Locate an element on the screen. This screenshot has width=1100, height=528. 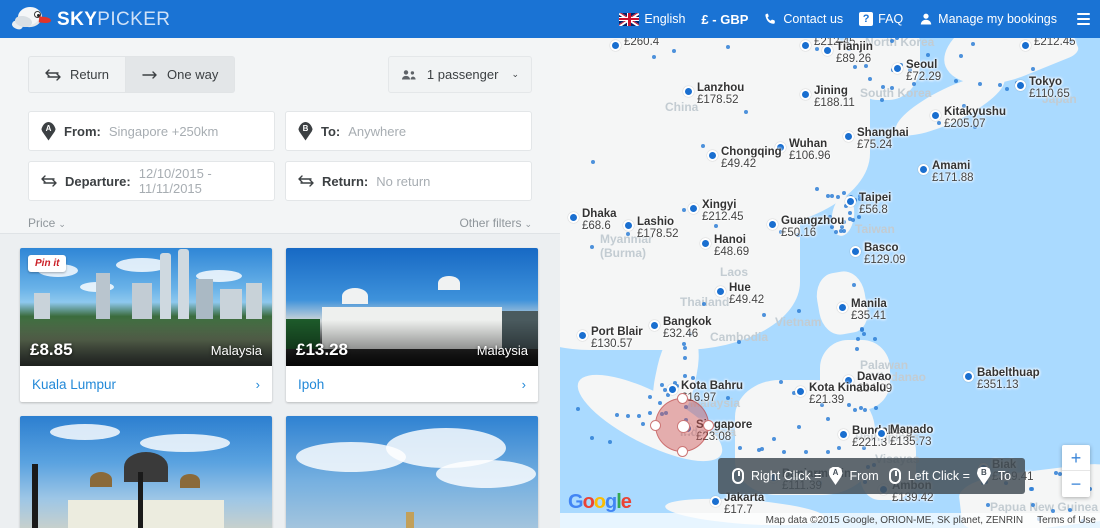
trip-type-toggle: Return One way is located at coordinates (132, 74).